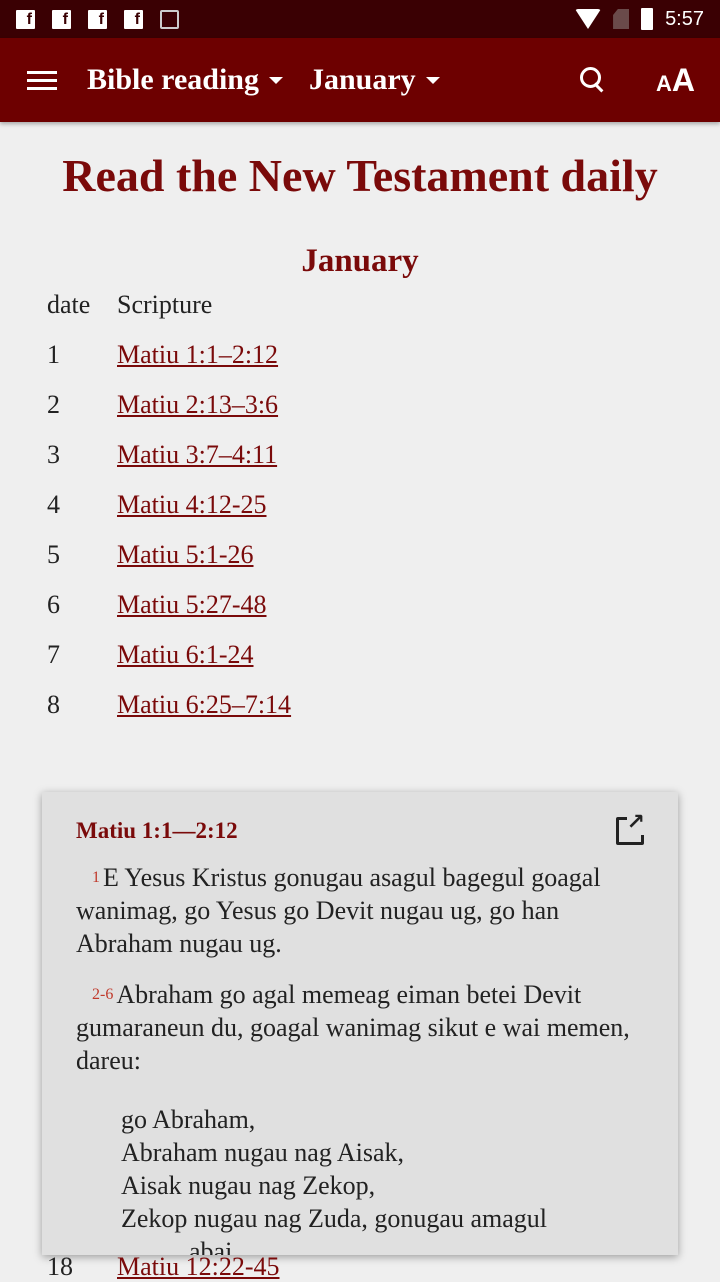 The height and width of the screenshot is (1282, 720). What do you see at coordinates (360, 19) in the screenshot?
I see `status-bar: f f f f 5:57` at bounding box center [360, 19].